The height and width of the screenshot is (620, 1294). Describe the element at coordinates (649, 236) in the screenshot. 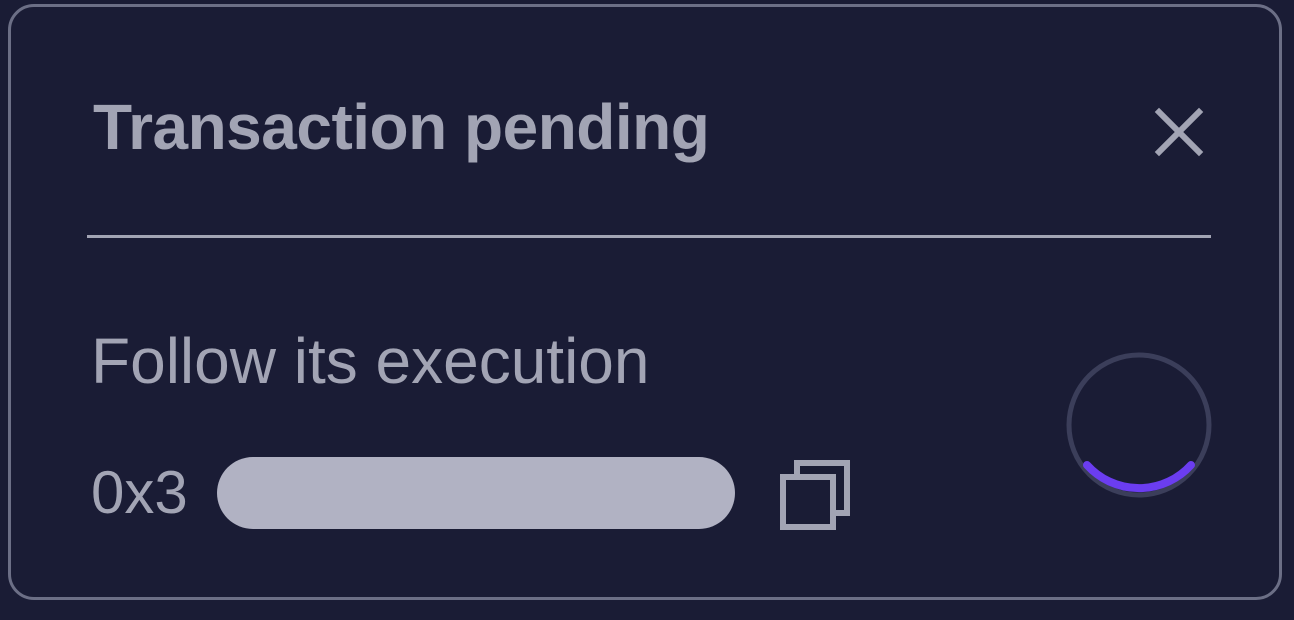

I see `header-divider` at that location.